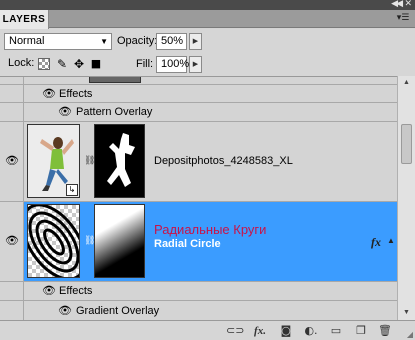 This screenshot has width=415, height=340. Describe the element at coordinates (96, 64) in the screenshot. I see `lock-all-icon: ■` at that location.